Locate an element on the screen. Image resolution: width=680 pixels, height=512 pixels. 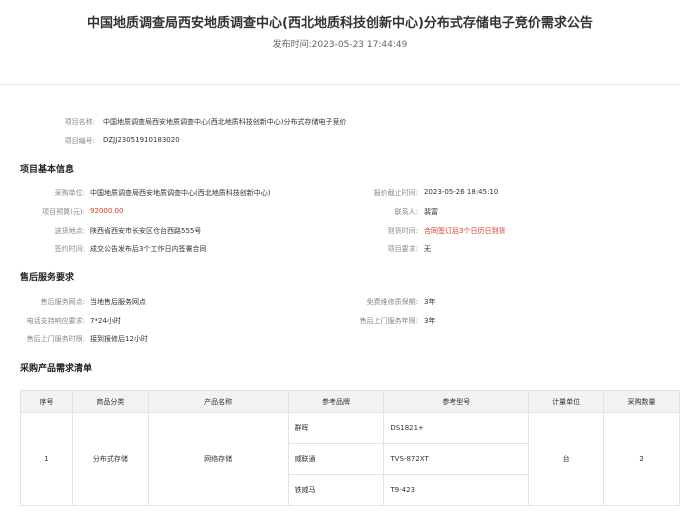
delivery-address-label: 送货地点: is located at coordinates (69, 231).